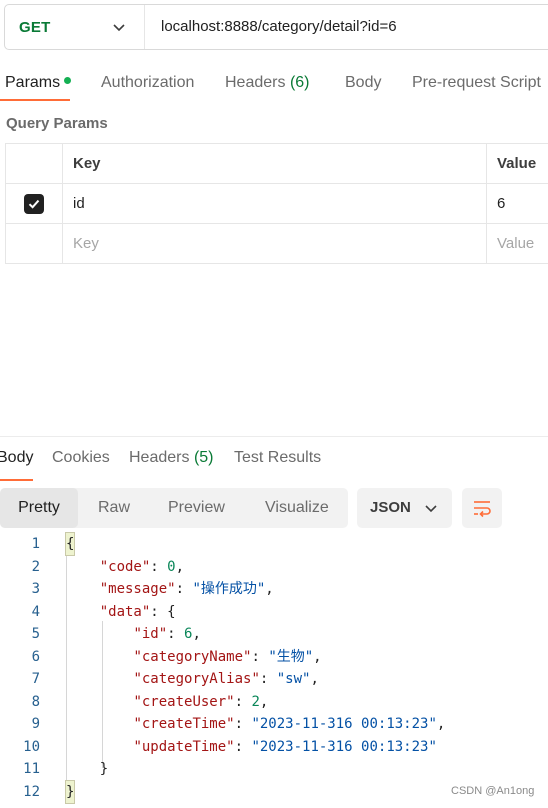 This screenshot has height=808, width=548. I want to click on header-checkbox-cell, so click(34, 163).